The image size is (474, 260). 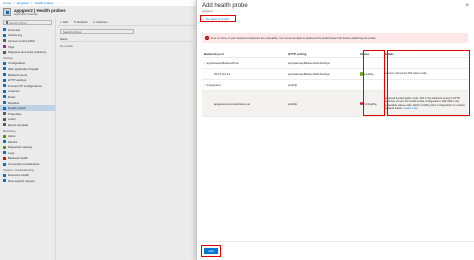 What do you see at coordinates (211, 251) in the screenshot?
I see `annotation-box-add-button` at bounding box center [211, 251].